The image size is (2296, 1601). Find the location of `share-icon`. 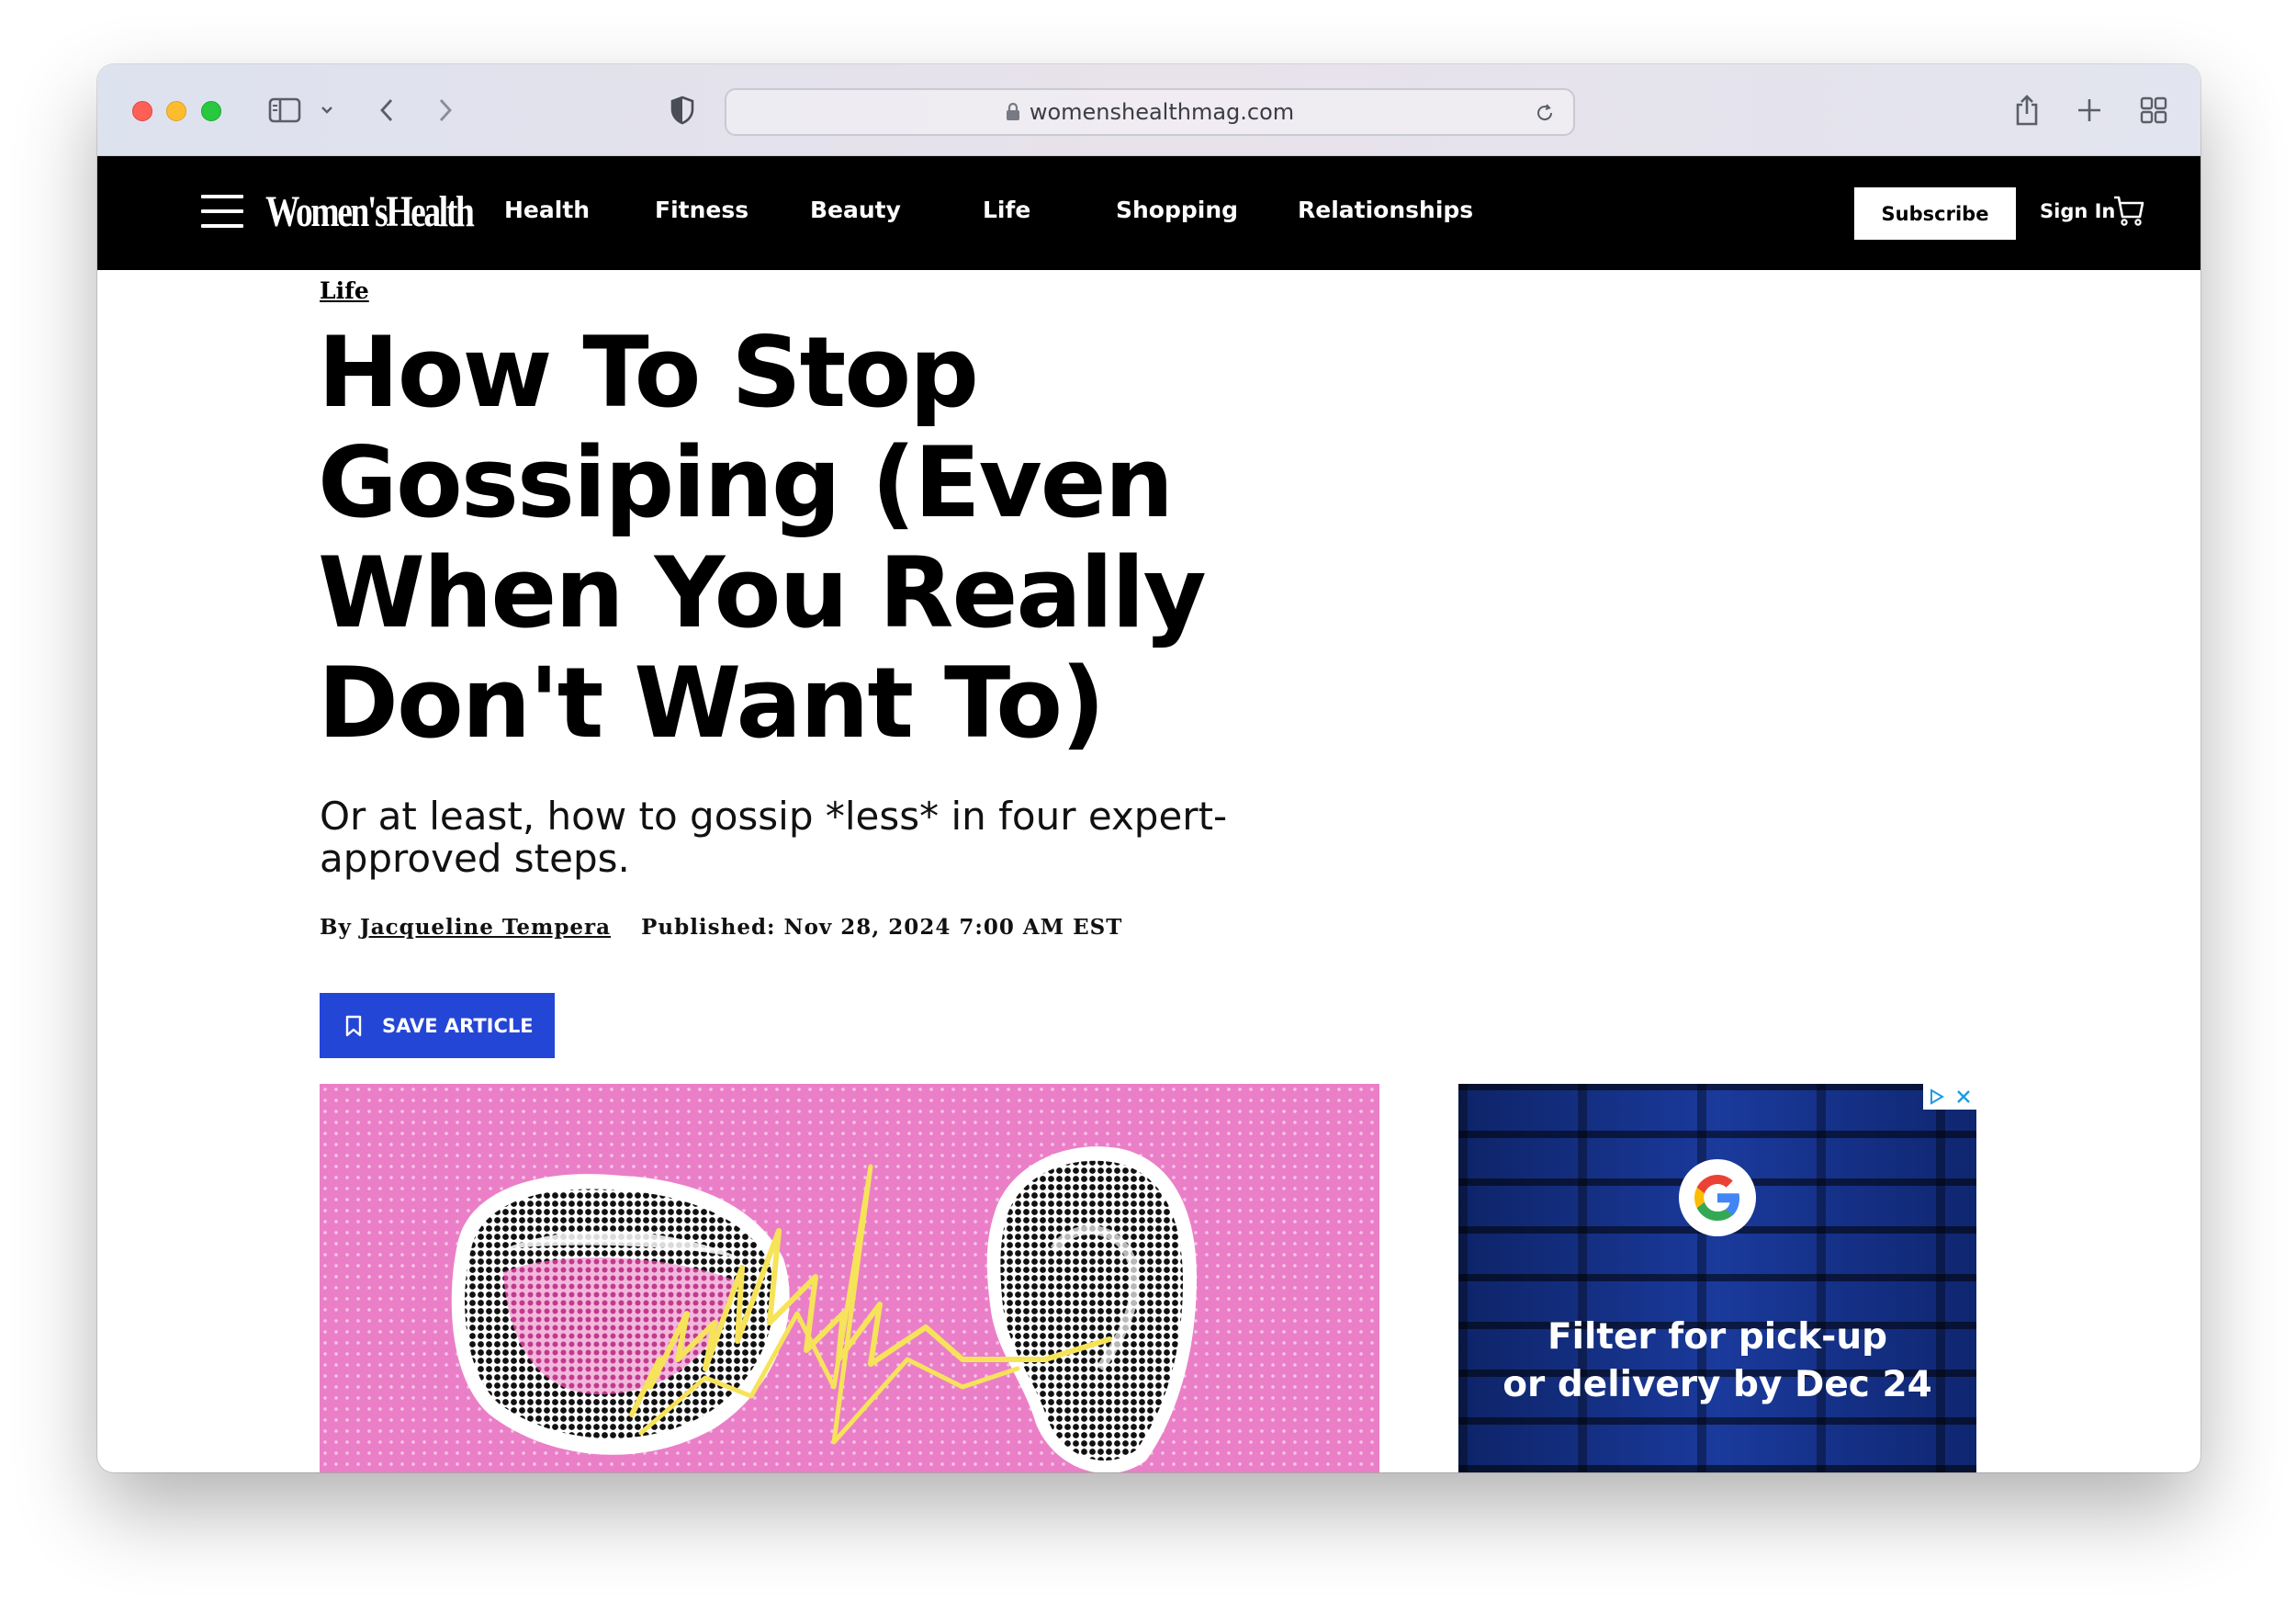

share-icon is located at coordinates (2027, 110).